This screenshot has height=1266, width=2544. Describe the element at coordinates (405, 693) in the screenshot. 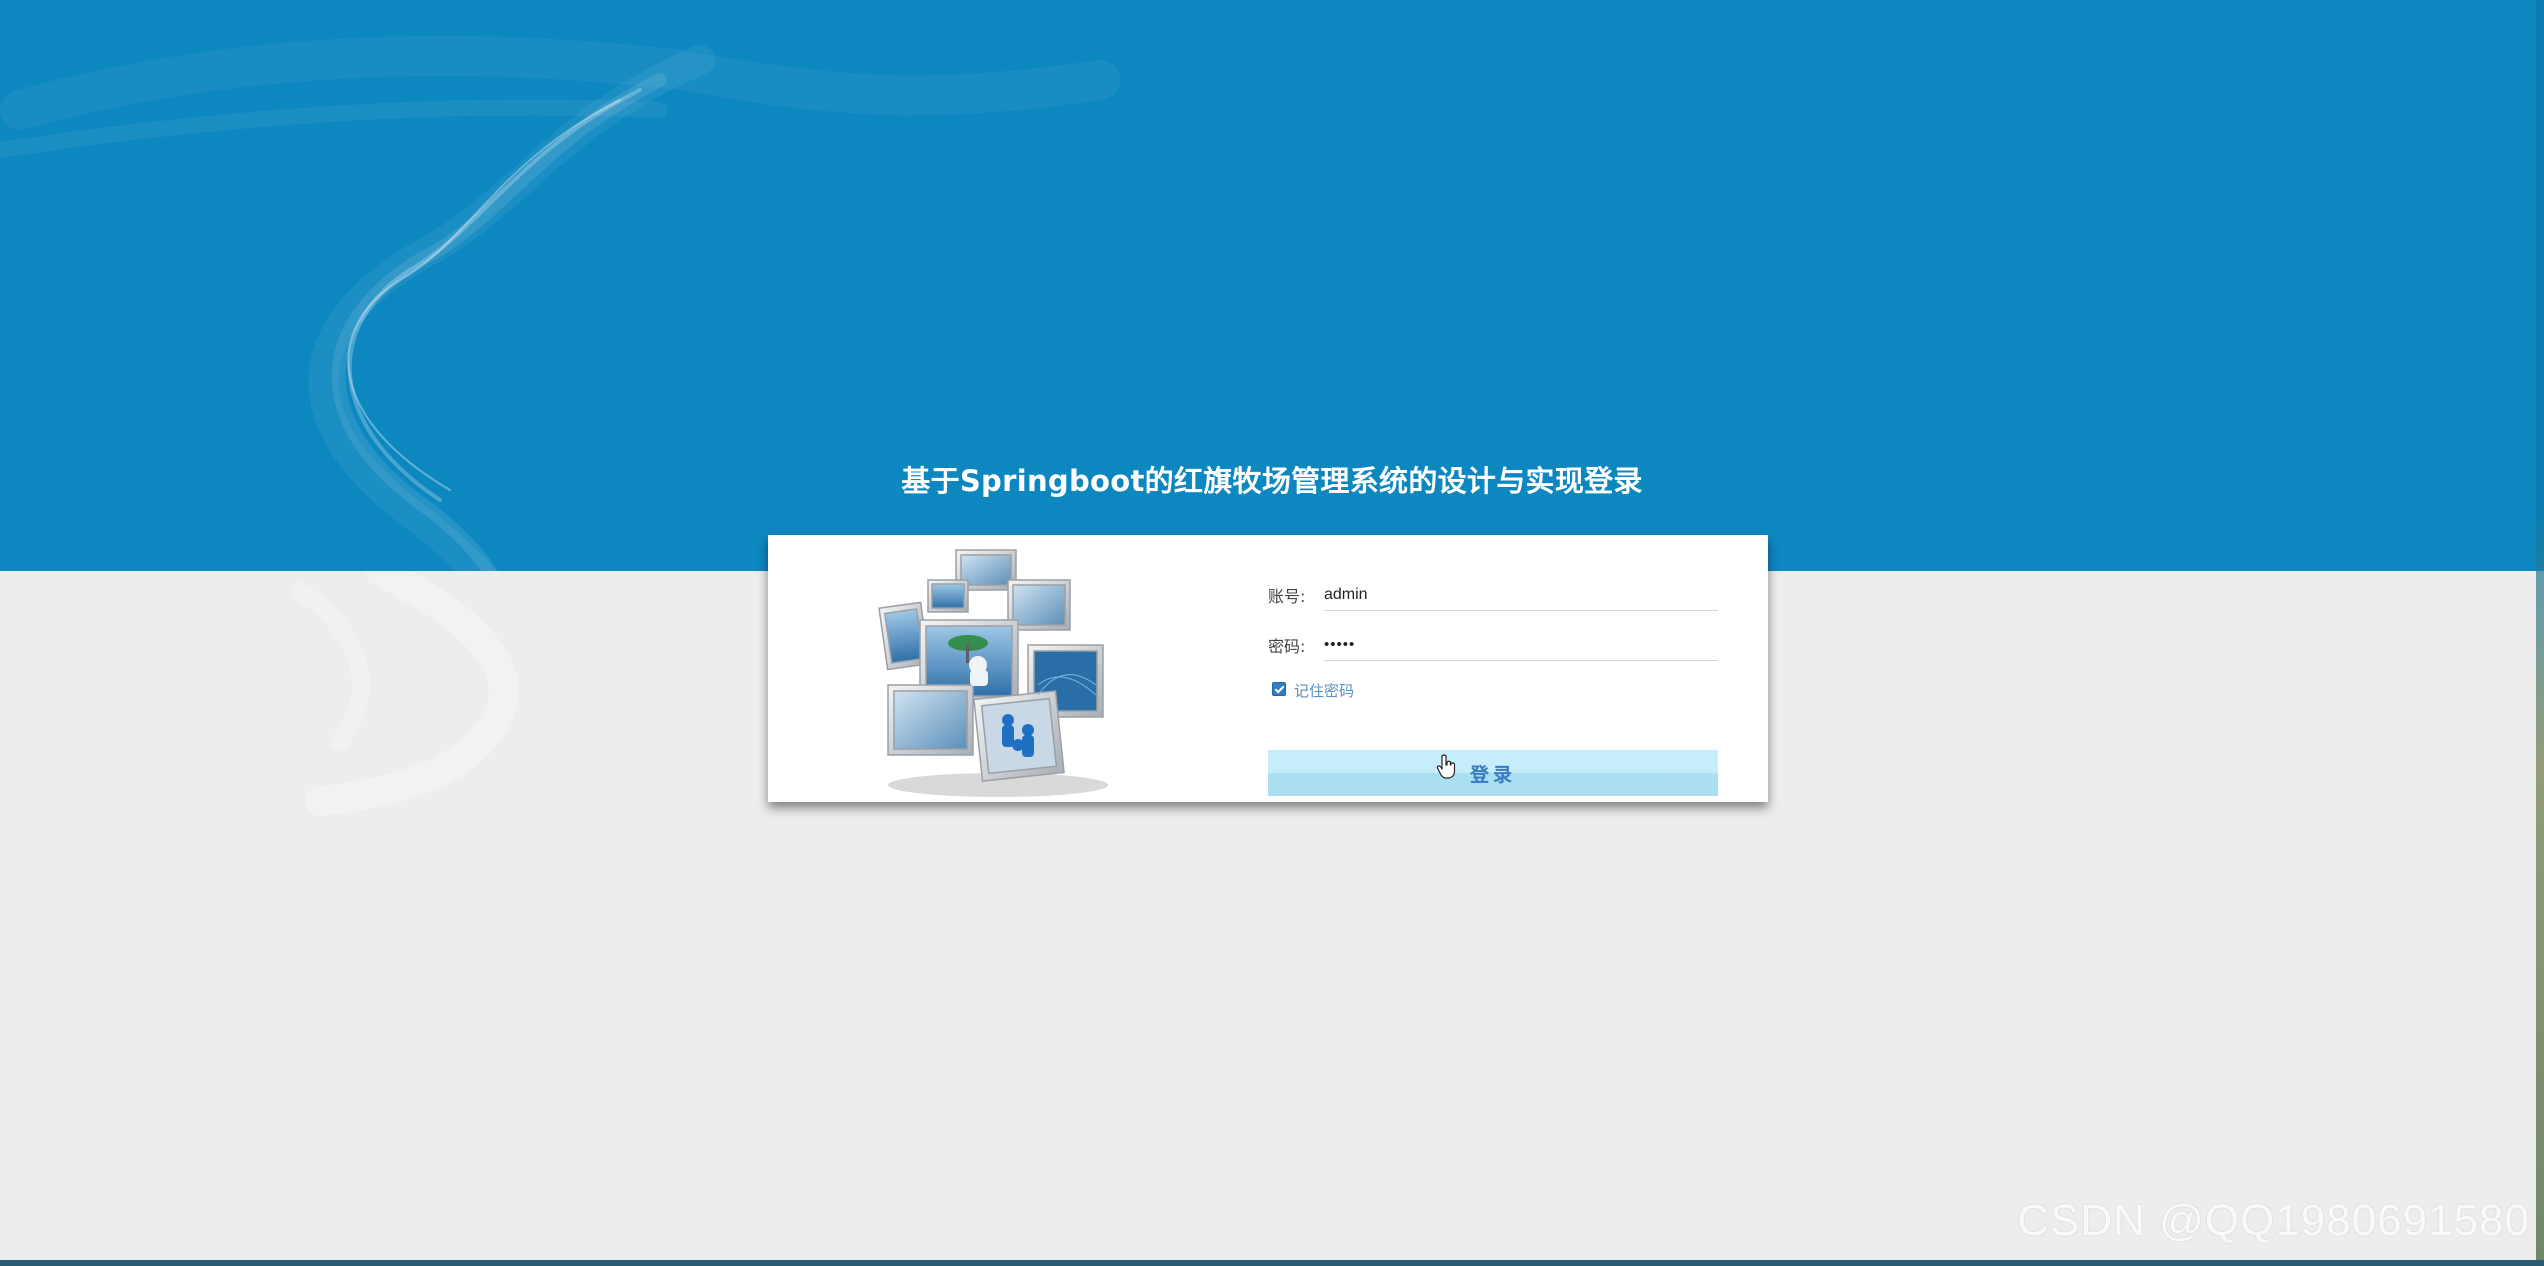

I see `decorative-swirl-lower` at that location.